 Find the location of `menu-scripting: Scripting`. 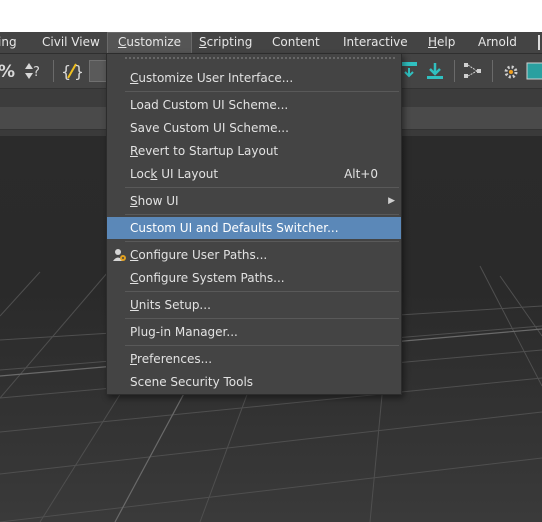

menu-scripting: Scripting is located at coordinates (225, 42).